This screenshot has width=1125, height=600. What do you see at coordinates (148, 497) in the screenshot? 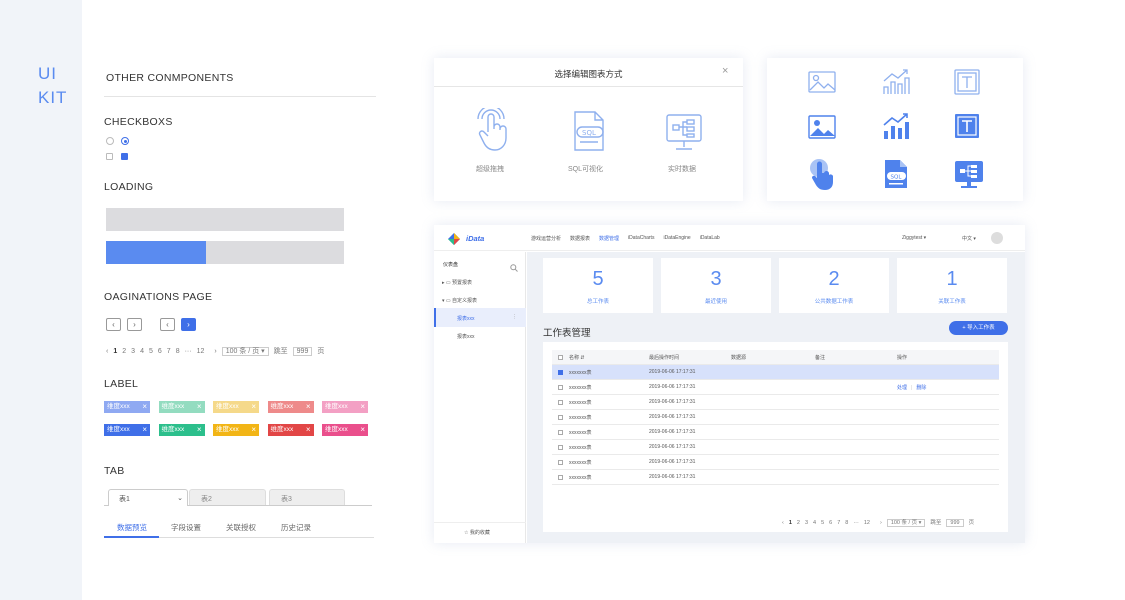
I see `tab-1: 表1 ⌄` at bounding box center [148, 497].